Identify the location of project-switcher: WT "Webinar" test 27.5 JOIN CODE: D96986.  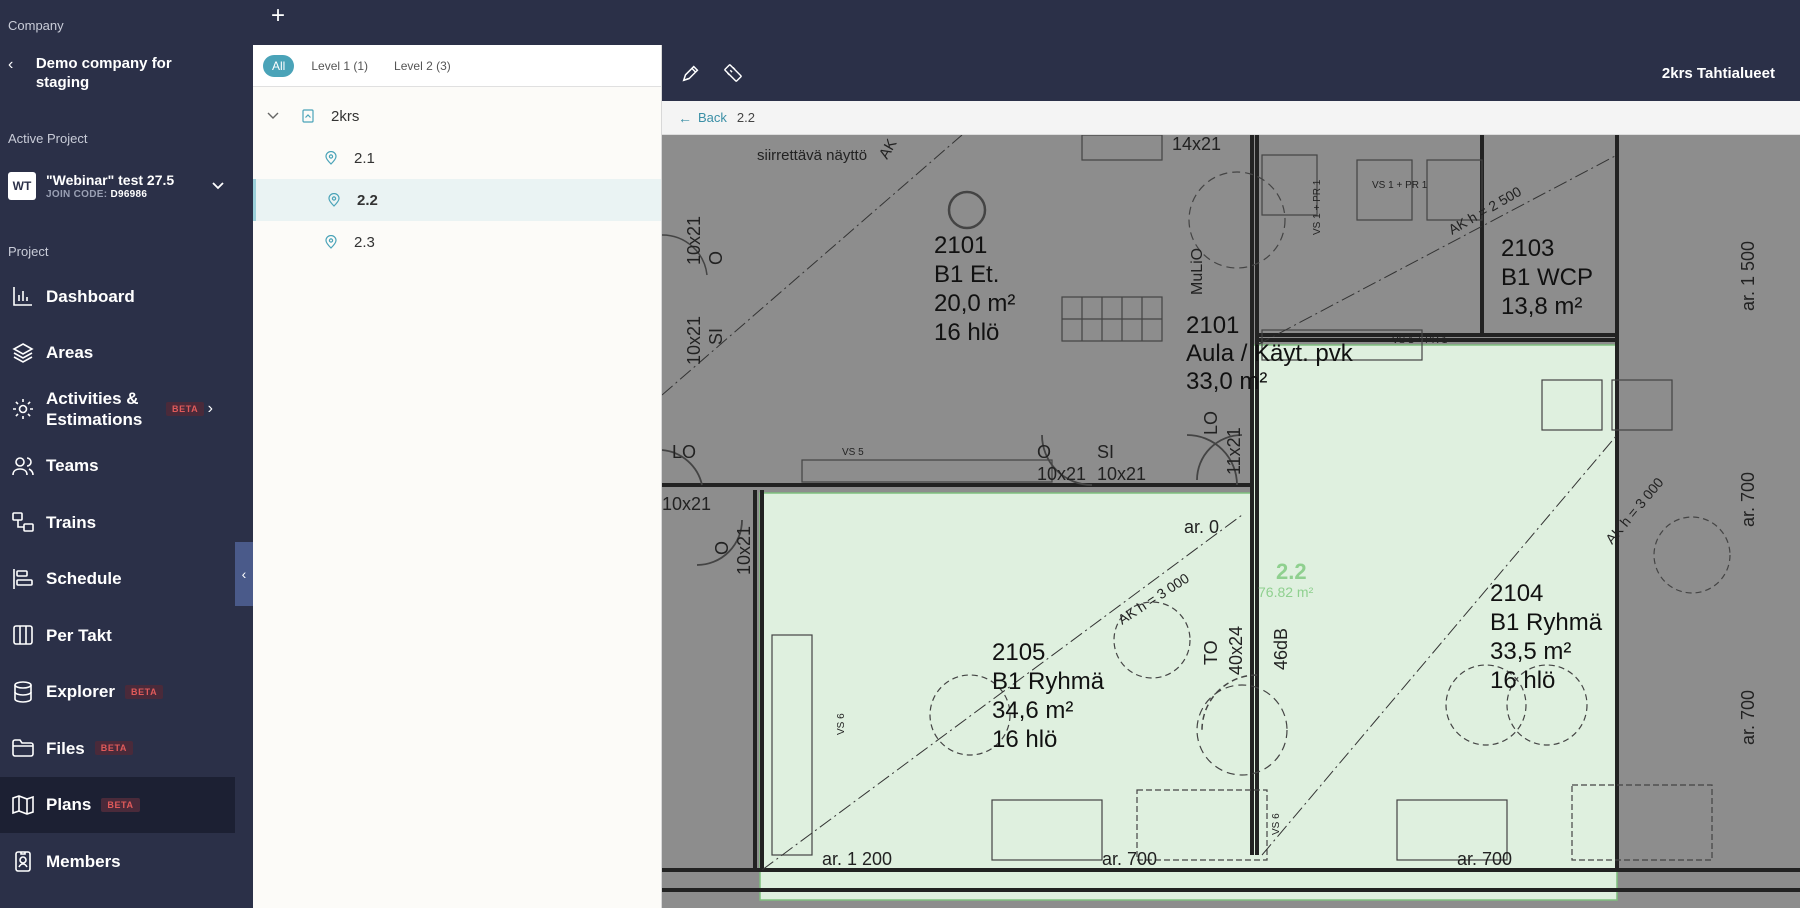
(118, 186).